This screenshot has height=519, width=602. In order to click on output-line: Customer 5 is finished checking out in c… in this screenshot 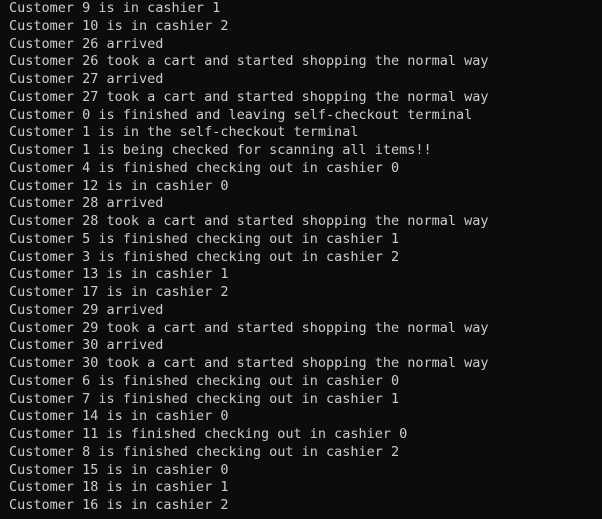, I will do `click(204, 238)`.